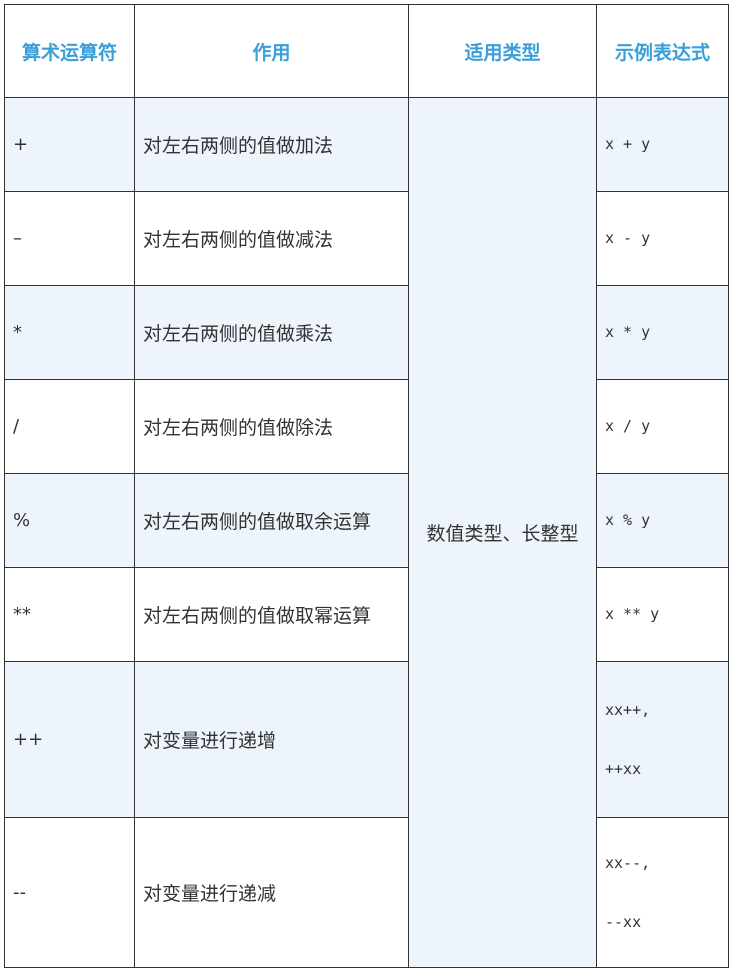 This screenshot has height=976, width=736. I want to click on operator-cell: **, so click(69, 614).